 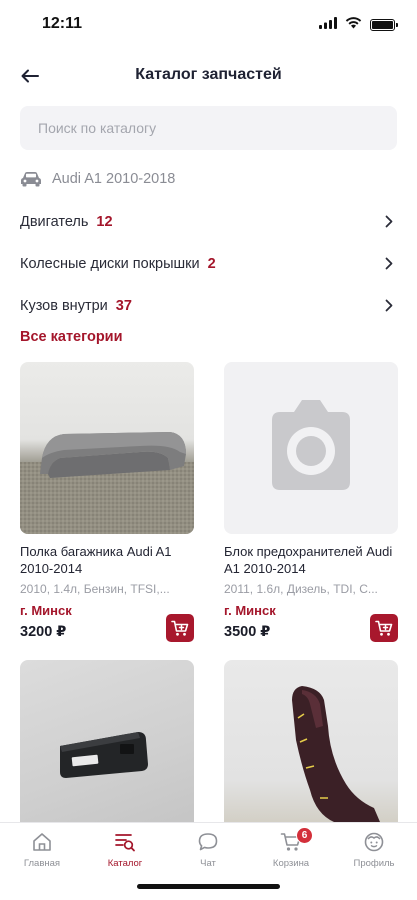 What do you see at coordinates (104, 755) in the screenshot?
I see `fuse-box-photo` at bounding box center [104, 755].